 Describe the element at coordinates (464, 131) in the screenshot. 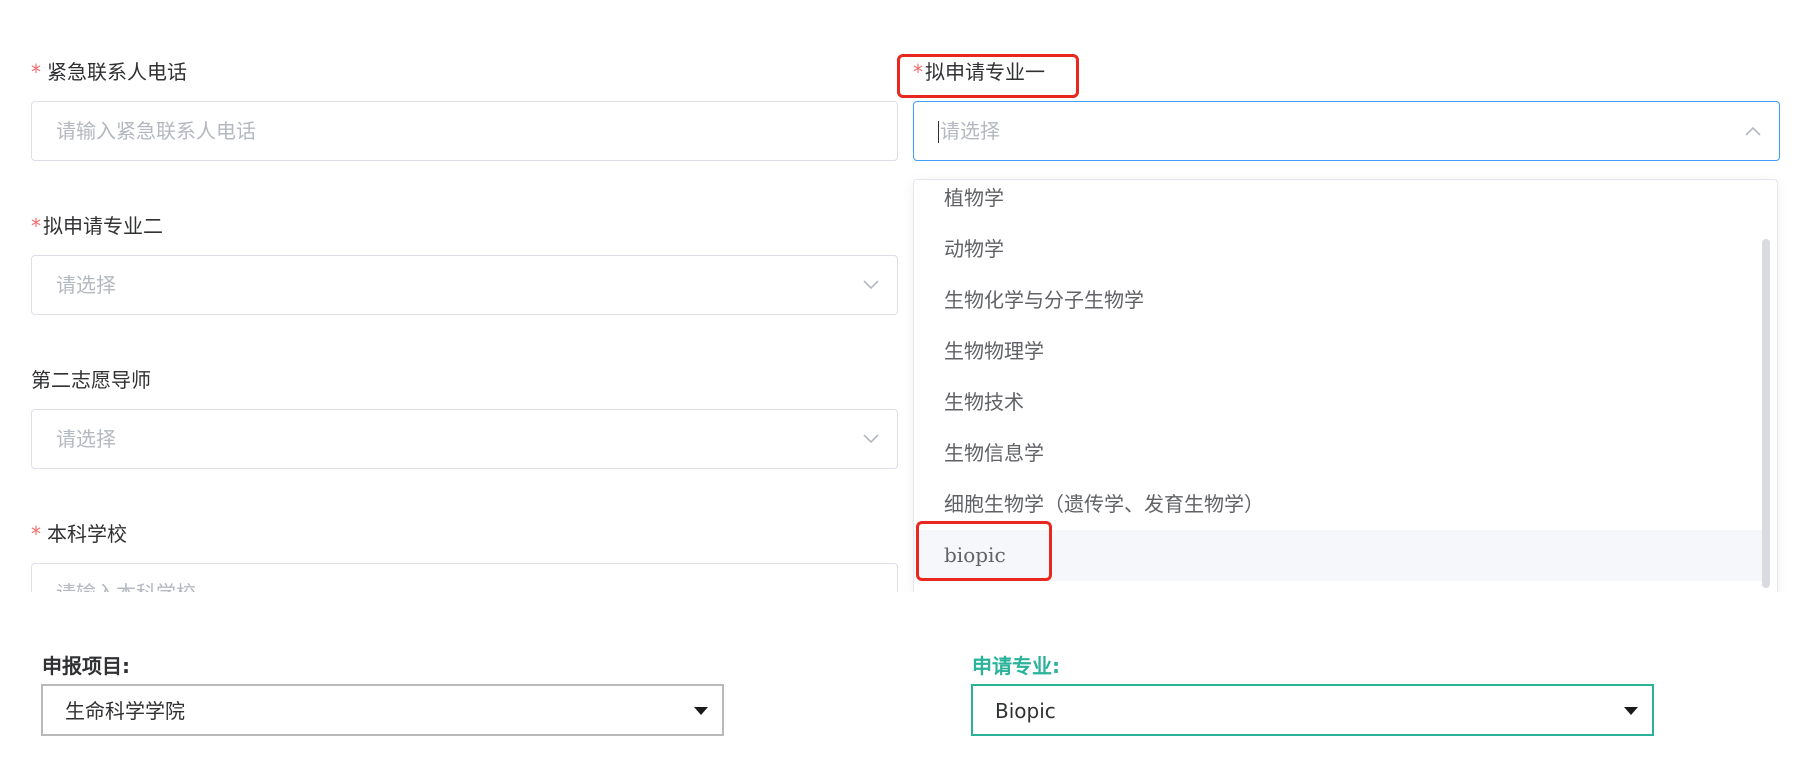

I see `emergency-phone-input: 请输入紧急联系人电话` at that location.